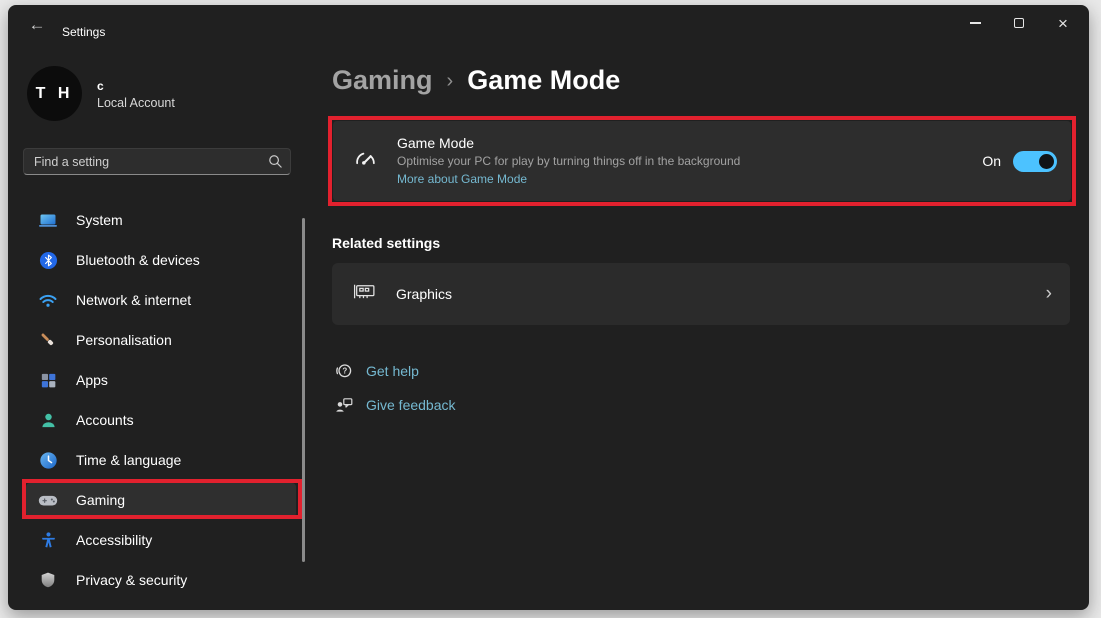 This screenshot has width=1101, height=618. What do you see at coordinates (48, 260) in the screenshot?
I see `bluetooth-icon` at bounding box center [48, 260].